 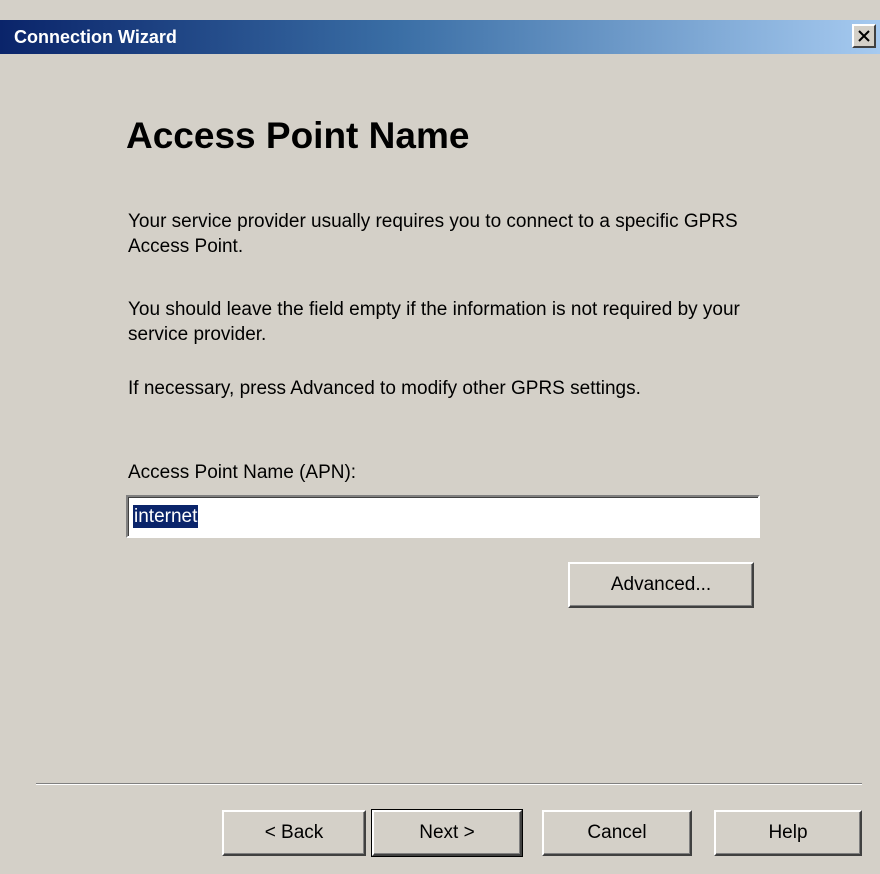 What do you see at coordinates (449, 784) in the screenshot?
I see `separator-line` at bounding box center [449, 784].